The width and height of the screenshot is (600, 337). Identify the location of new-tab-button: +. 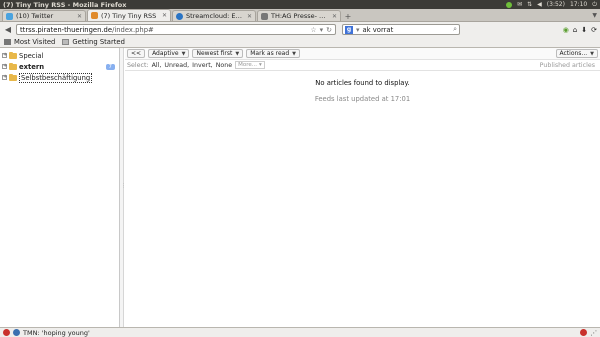
(348, 16).